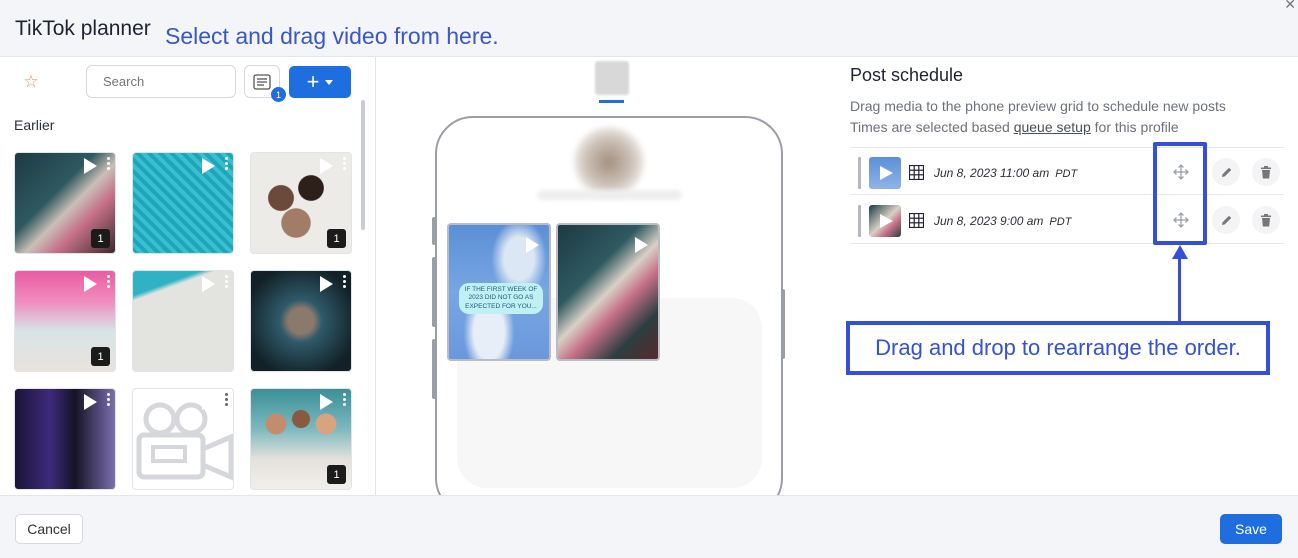 The width and height of the screenshot is (1298, 558). I want to click on filter-icon, so click(262, 81).